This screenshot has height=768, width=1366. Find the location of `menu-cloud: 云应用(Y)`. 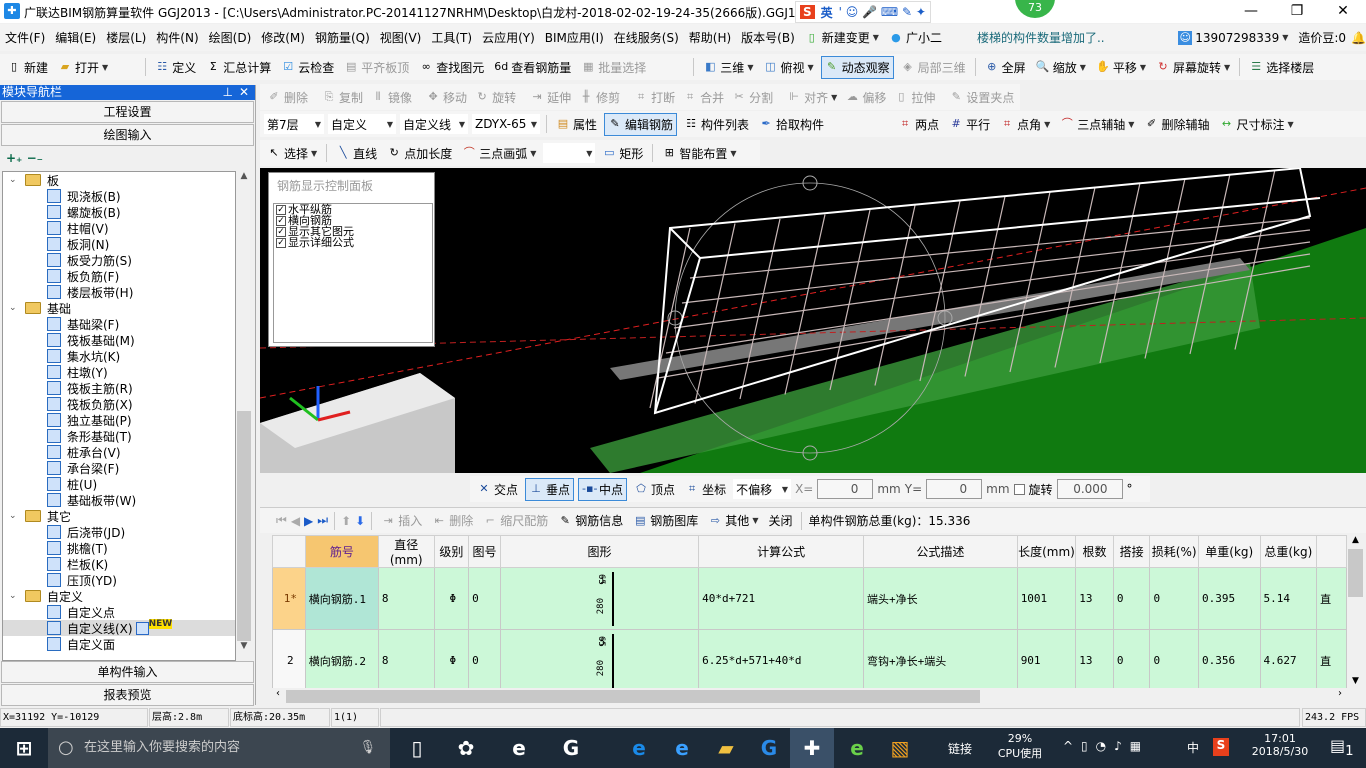

menu-cloud: 云应用(Y) is located at coordinates (508, 37).